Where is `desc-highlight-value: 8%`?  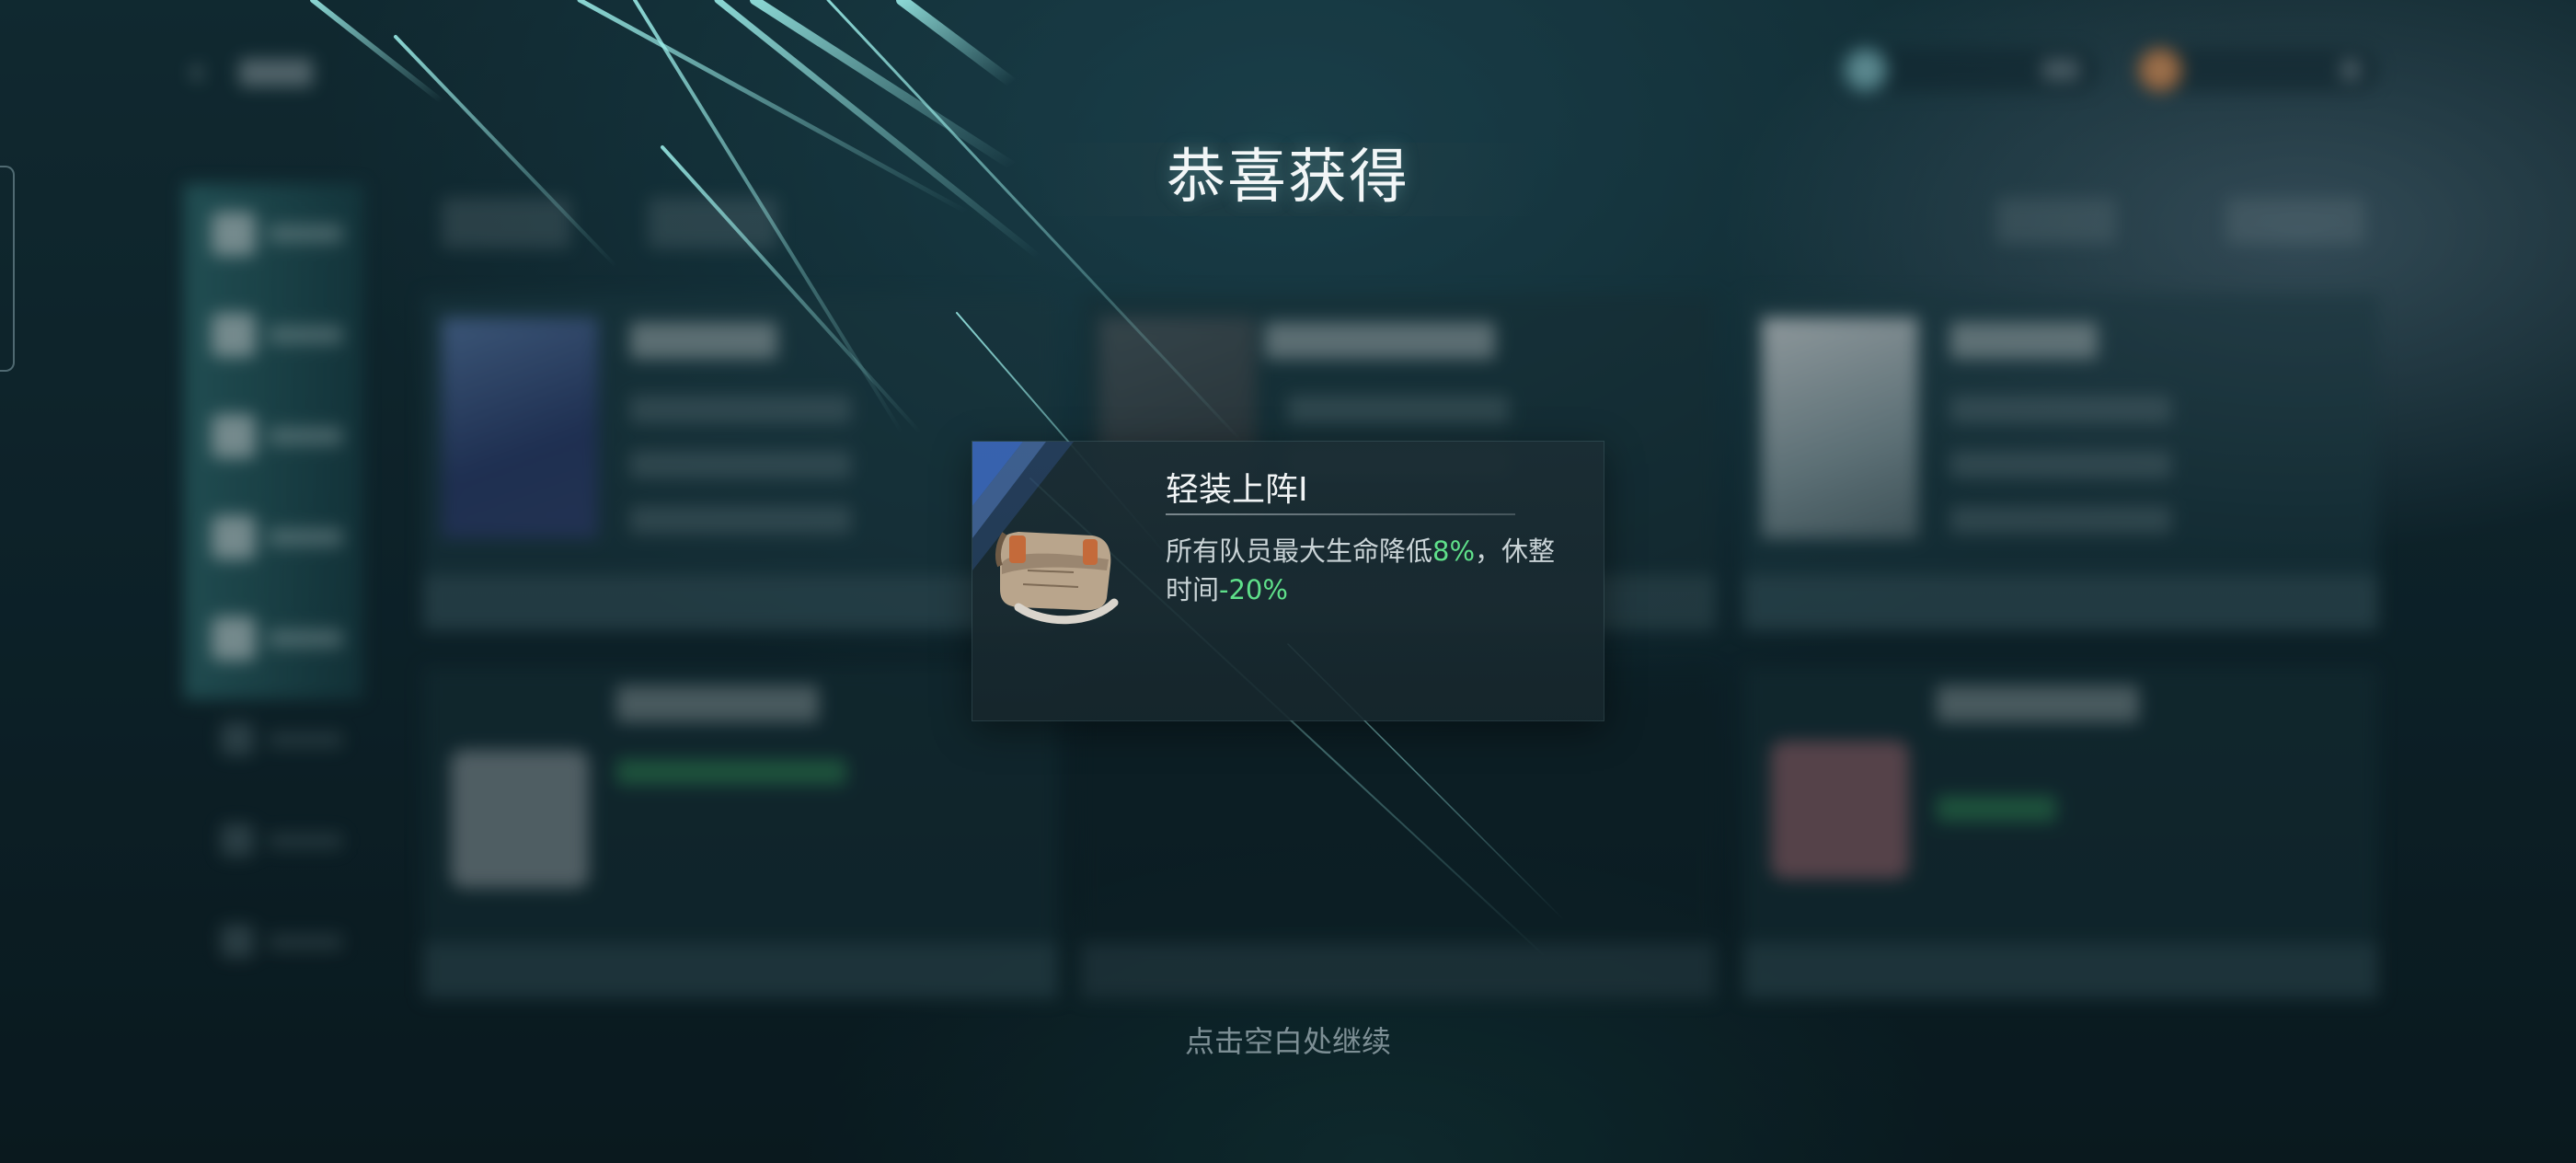
desc-highlight-value: 8% is located at coordinates (1454, 551).